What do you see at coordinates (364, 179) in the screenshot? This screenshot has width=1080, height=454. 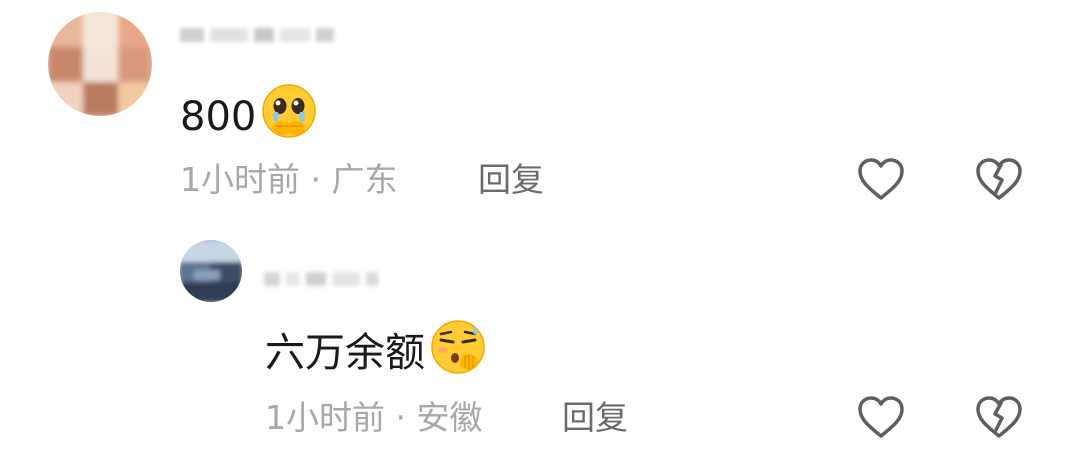 I see `comment-location: 广东` at bounding box center [364, 179].